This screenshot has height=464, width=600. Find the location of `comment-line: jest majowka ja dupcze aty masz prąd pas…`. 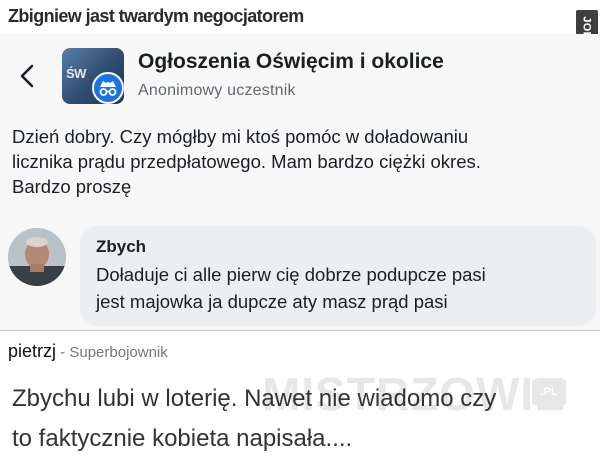

comment-line: jest majowka ja dupcze aty masz prąd pas… is located at coordinates (272, 301).